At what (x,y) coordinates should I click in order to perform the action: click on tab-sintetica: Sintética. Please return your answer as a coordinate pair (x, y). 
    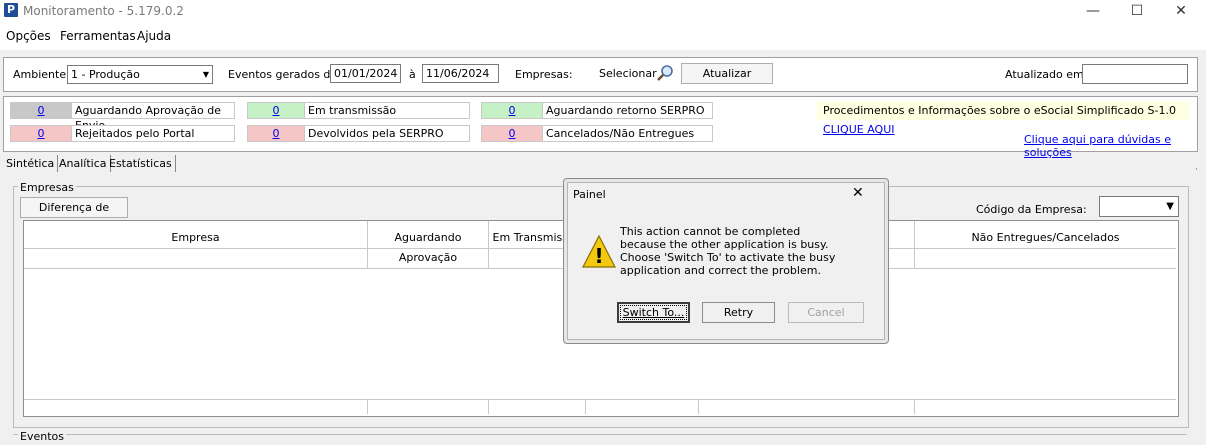
    Looking at the image, I should click on (31, 163).